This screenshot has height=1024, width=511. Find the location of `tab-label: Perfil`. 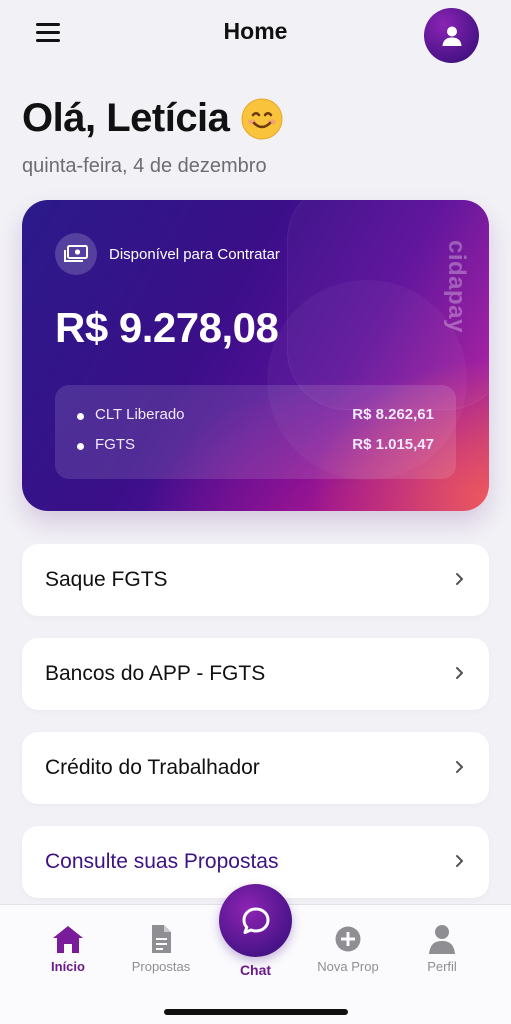

tab-label: Perfil is located at coordinates (442, 966).